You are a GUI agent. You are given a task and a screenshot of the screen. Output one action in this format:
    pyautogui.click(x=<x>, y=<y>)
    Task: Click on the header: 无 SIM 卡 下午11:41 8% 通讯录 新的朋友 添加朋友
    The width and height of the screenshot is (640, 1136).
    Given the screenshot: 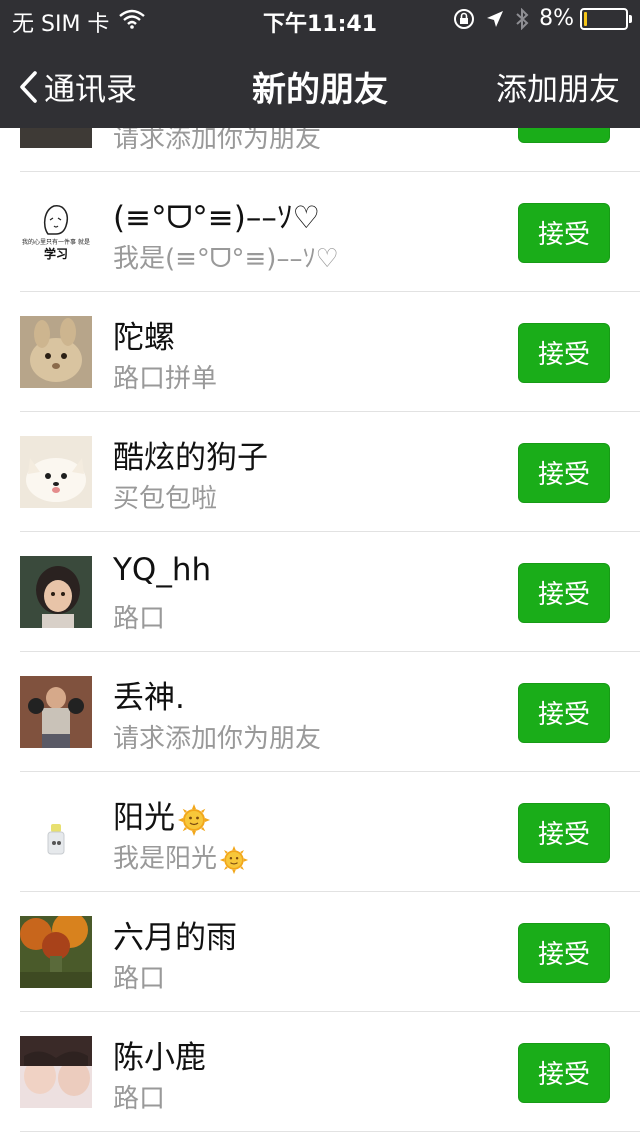 What is the action you would take?
    pyautogui.click(x=320, y=64)
    